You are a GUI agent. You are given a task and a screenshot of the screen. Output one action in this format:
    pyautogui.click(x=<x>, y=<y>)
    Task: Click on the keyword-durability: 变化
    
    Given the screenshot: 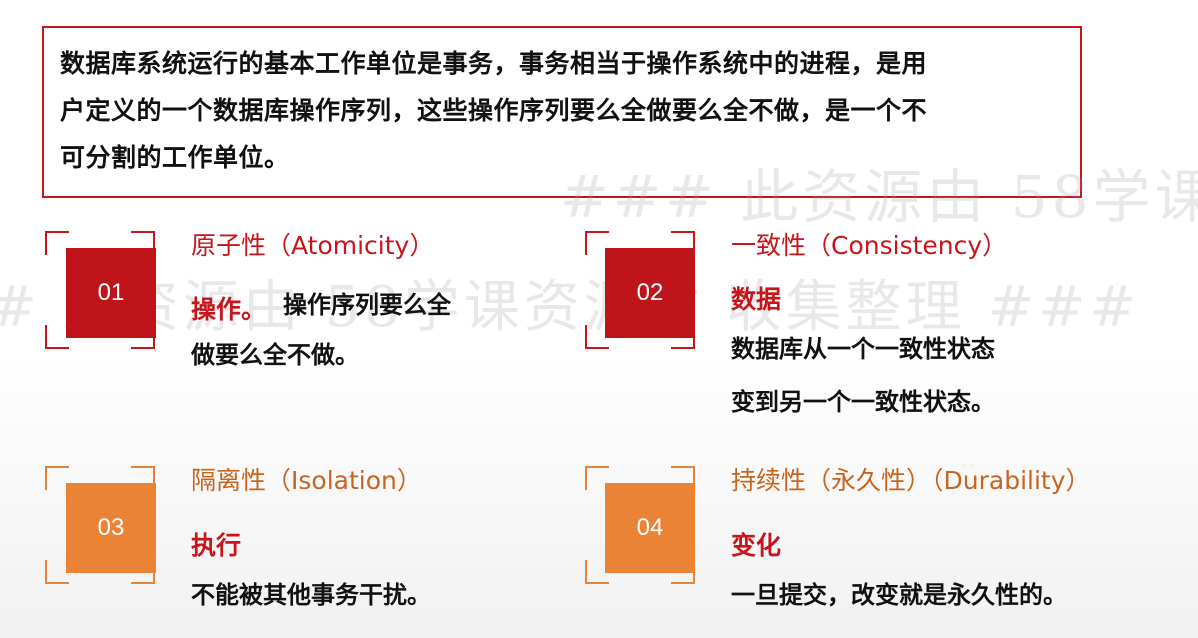 What is the action you would take?
    pyautogui.click(x=756, y=545)
    